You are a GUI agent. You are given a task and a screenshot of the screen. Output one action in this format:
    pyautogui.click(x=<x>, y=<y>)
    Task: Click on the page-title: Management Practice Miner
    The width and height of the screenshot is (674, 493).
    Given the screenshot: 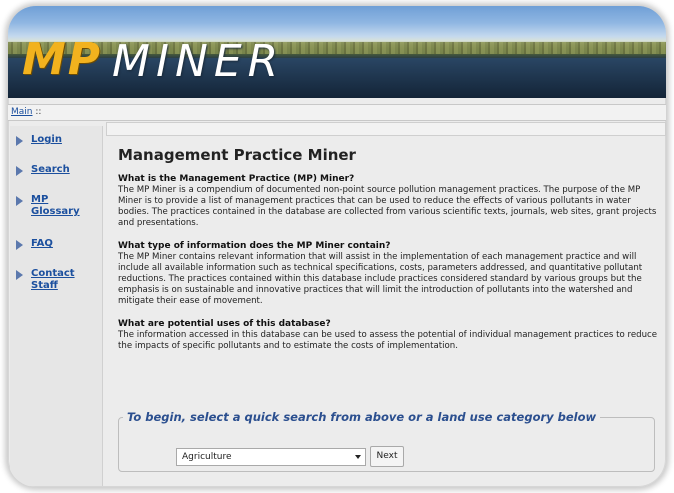 What is the action you would take?
    pyautogui.click(x=237, y=155)
    